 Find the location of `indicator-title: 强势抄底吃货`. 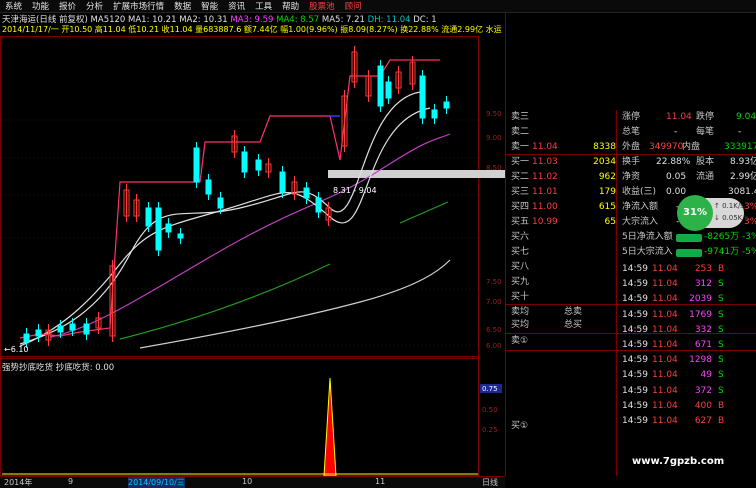

indicator-title: 强势抄底吃货 is located at coordinates (28, 368).